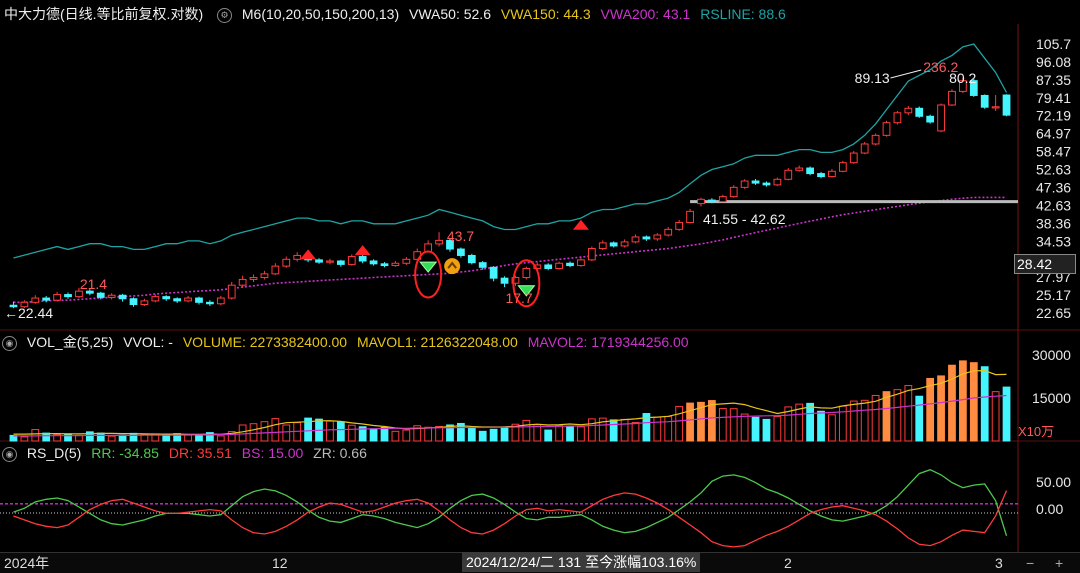 The image size is (1080, 573). Describe the element at coordinates (788, 563) in the screenshot. I see `x-label-feb: 2` at that location.